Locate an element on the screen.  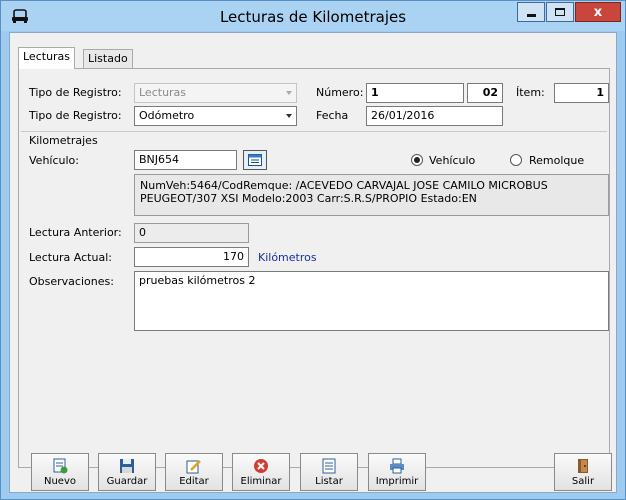
save-icon is located at coordinates (127, 465).